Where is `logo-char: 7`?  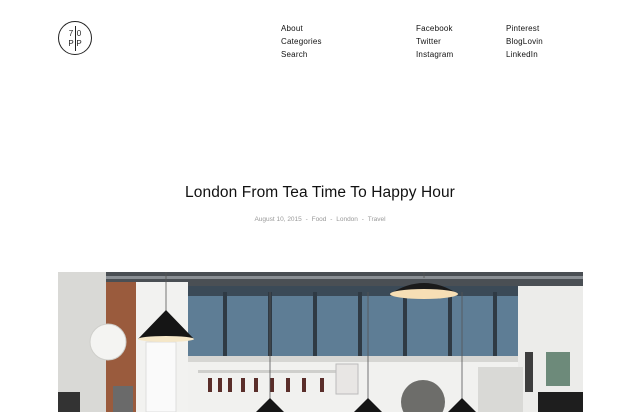 logo-char: 7 is located at coordinates (71, 33).